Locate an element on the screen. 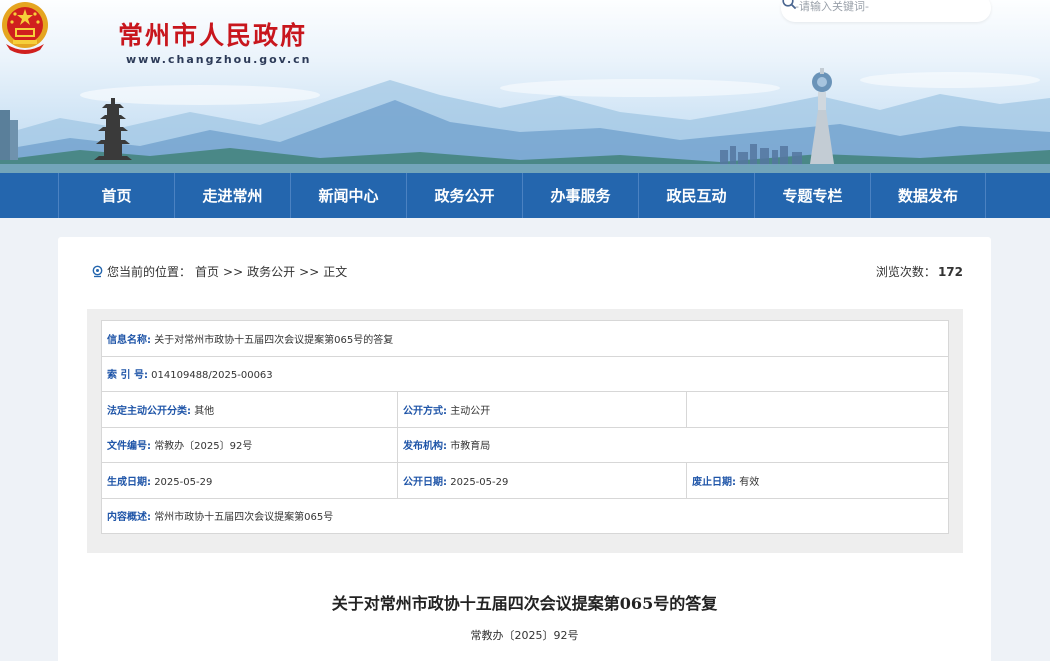  view-count-label: 浏览次数： is located at coordinates (905, 272).